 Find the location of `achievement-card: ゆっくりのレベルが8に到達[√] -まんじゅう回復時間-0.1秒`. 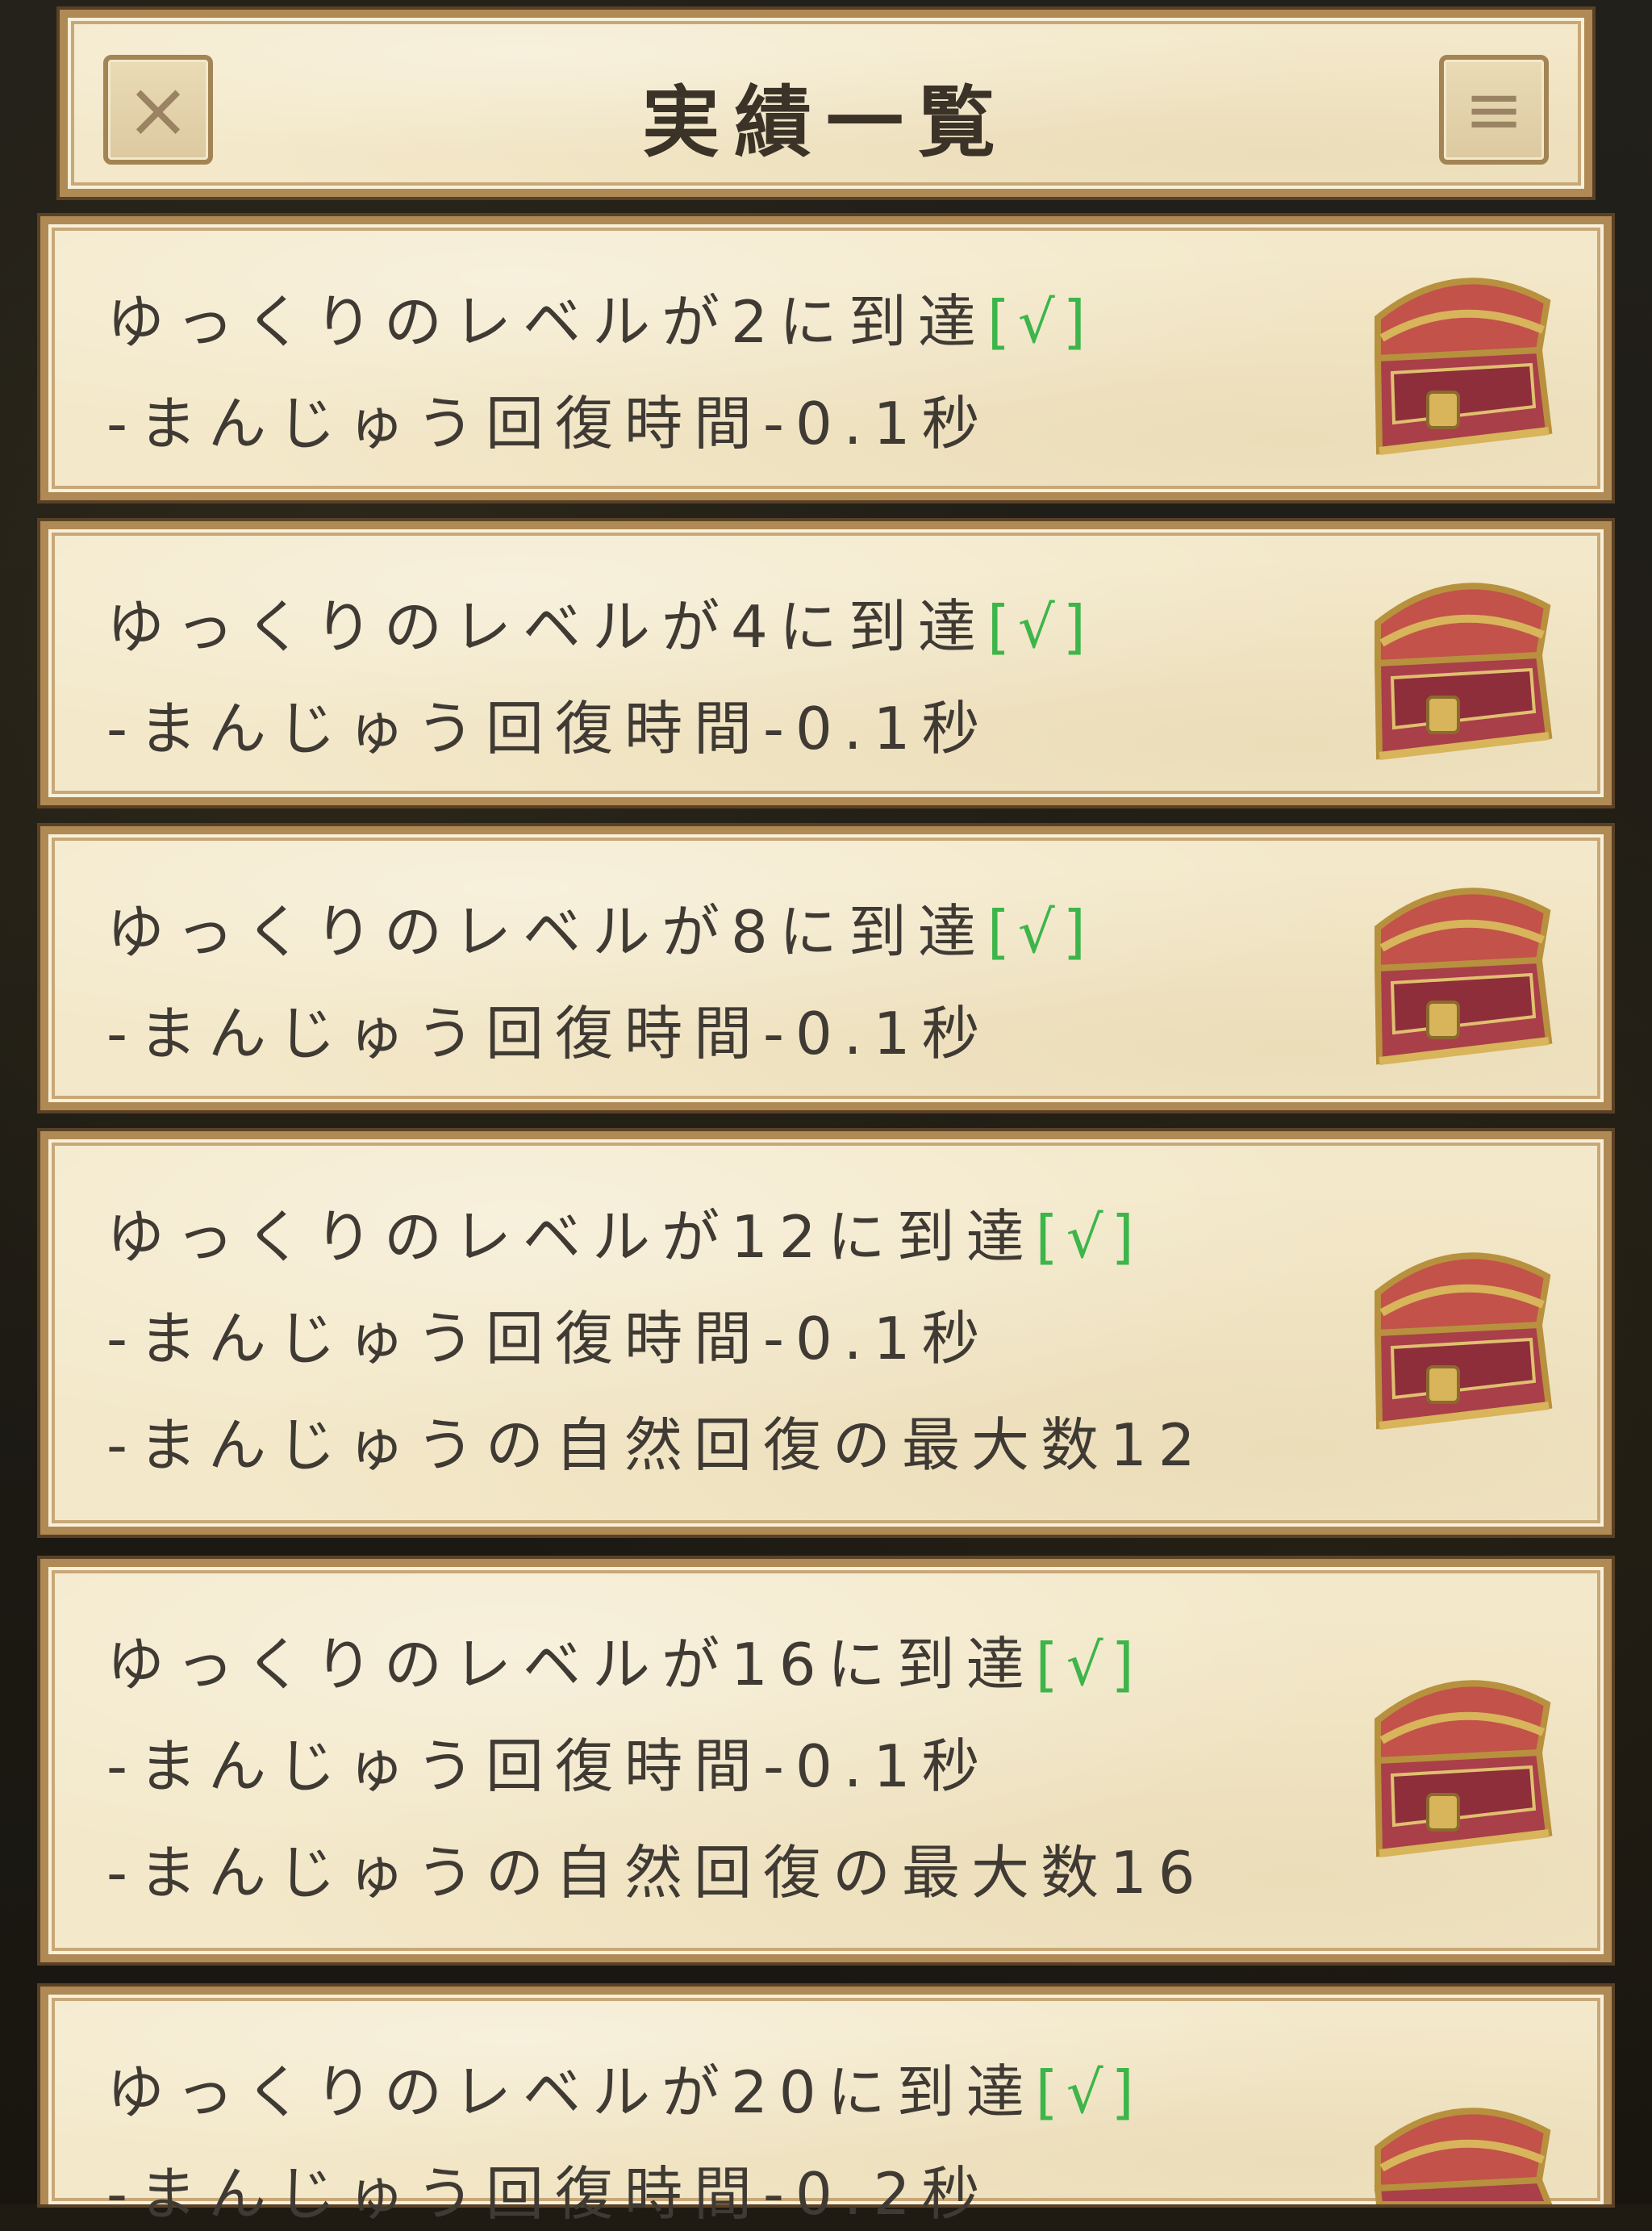

achievement-card: ゆっくりのレベルが8に到達[√] -まんじゅう回復時間-0.1秒 is located at coordinates (826, 968).